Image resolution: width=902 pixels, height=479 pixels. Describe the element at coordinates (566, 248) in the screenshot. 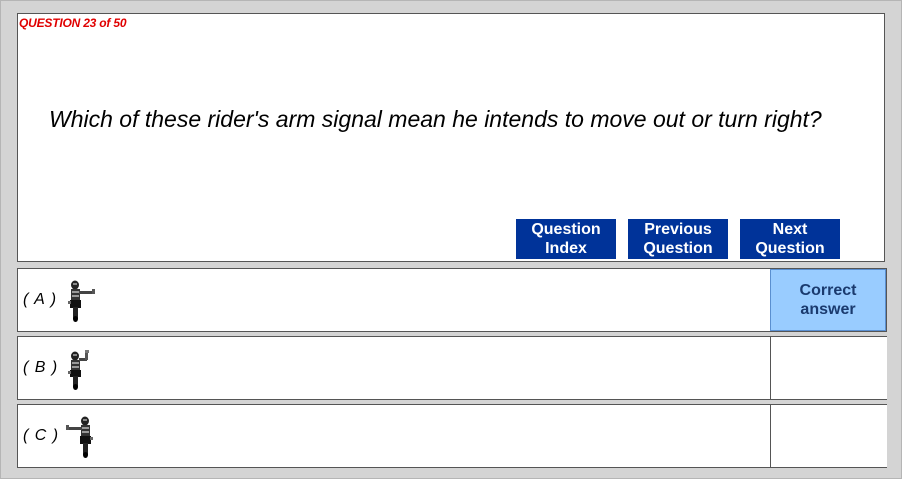

I see `question-index-label-2: Index` at that location.